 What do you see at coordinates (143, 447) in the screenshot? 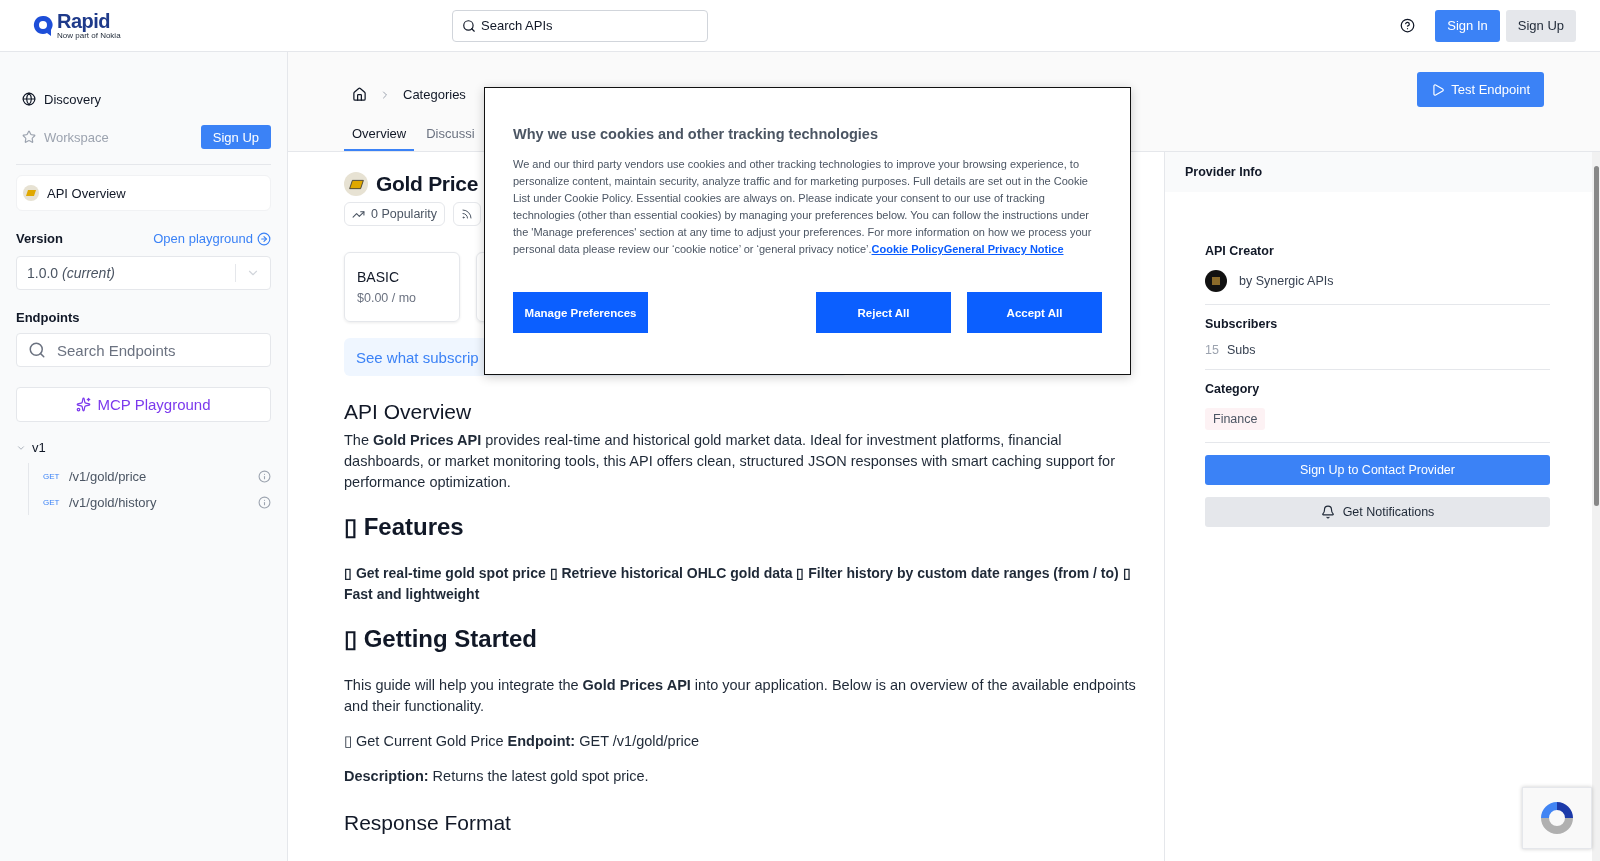
I see `tree-group: v1` at bounding box center [143, 447].